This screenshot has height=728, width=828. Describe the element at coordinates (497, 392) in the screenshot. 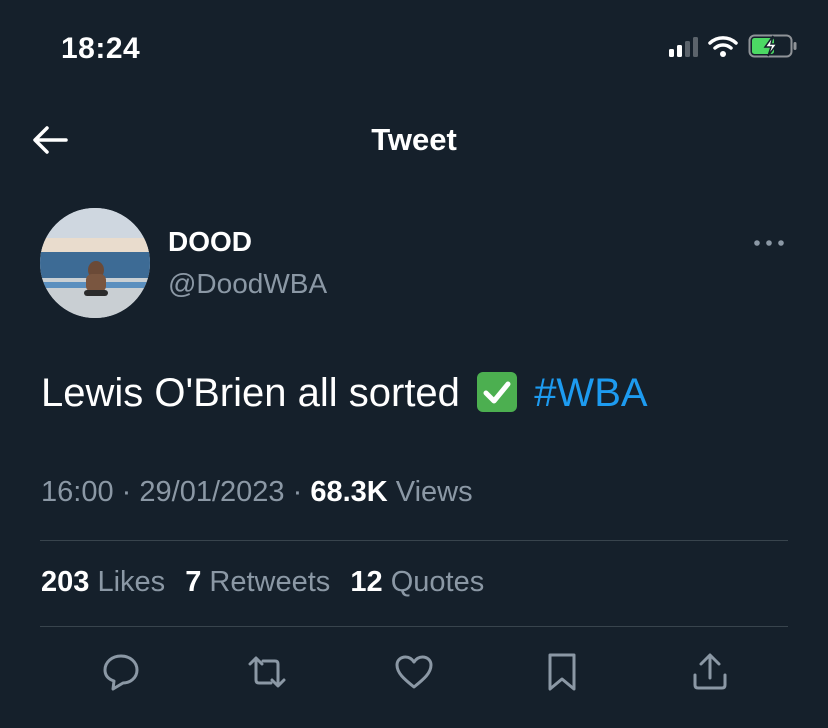

I see `check-mark-emoji-icon` at that location.